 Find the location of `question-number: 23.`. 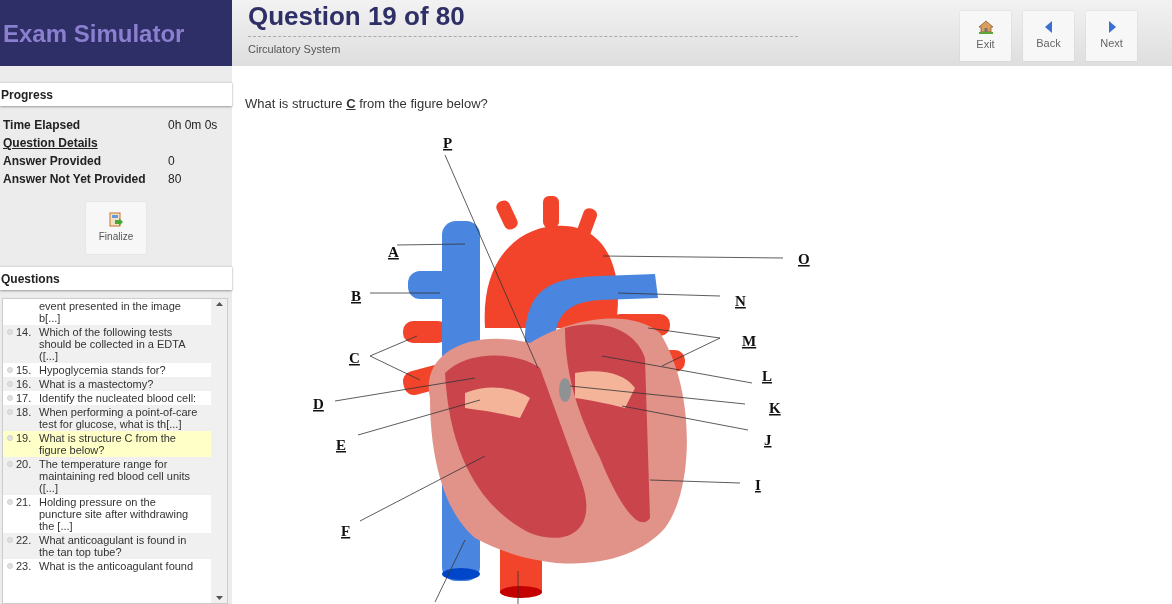

question-number: 23. is located at coordinates (24, 566).